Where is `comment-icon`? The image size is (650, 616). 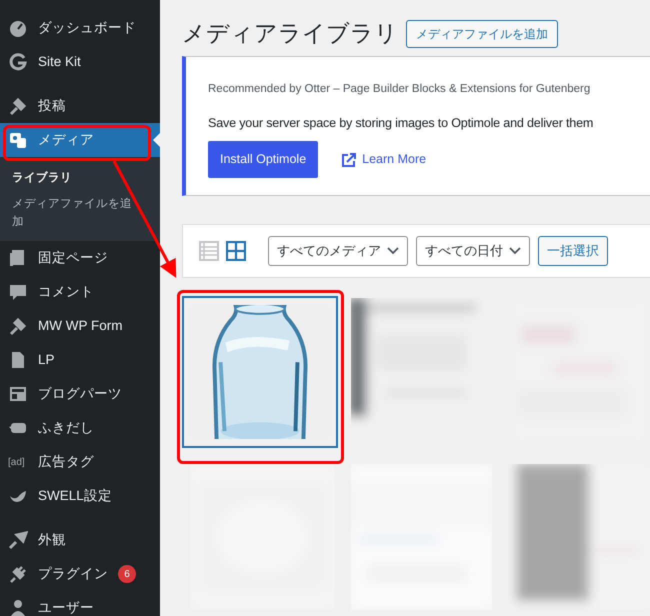
comment-icon is located at coordinates (18, 292).